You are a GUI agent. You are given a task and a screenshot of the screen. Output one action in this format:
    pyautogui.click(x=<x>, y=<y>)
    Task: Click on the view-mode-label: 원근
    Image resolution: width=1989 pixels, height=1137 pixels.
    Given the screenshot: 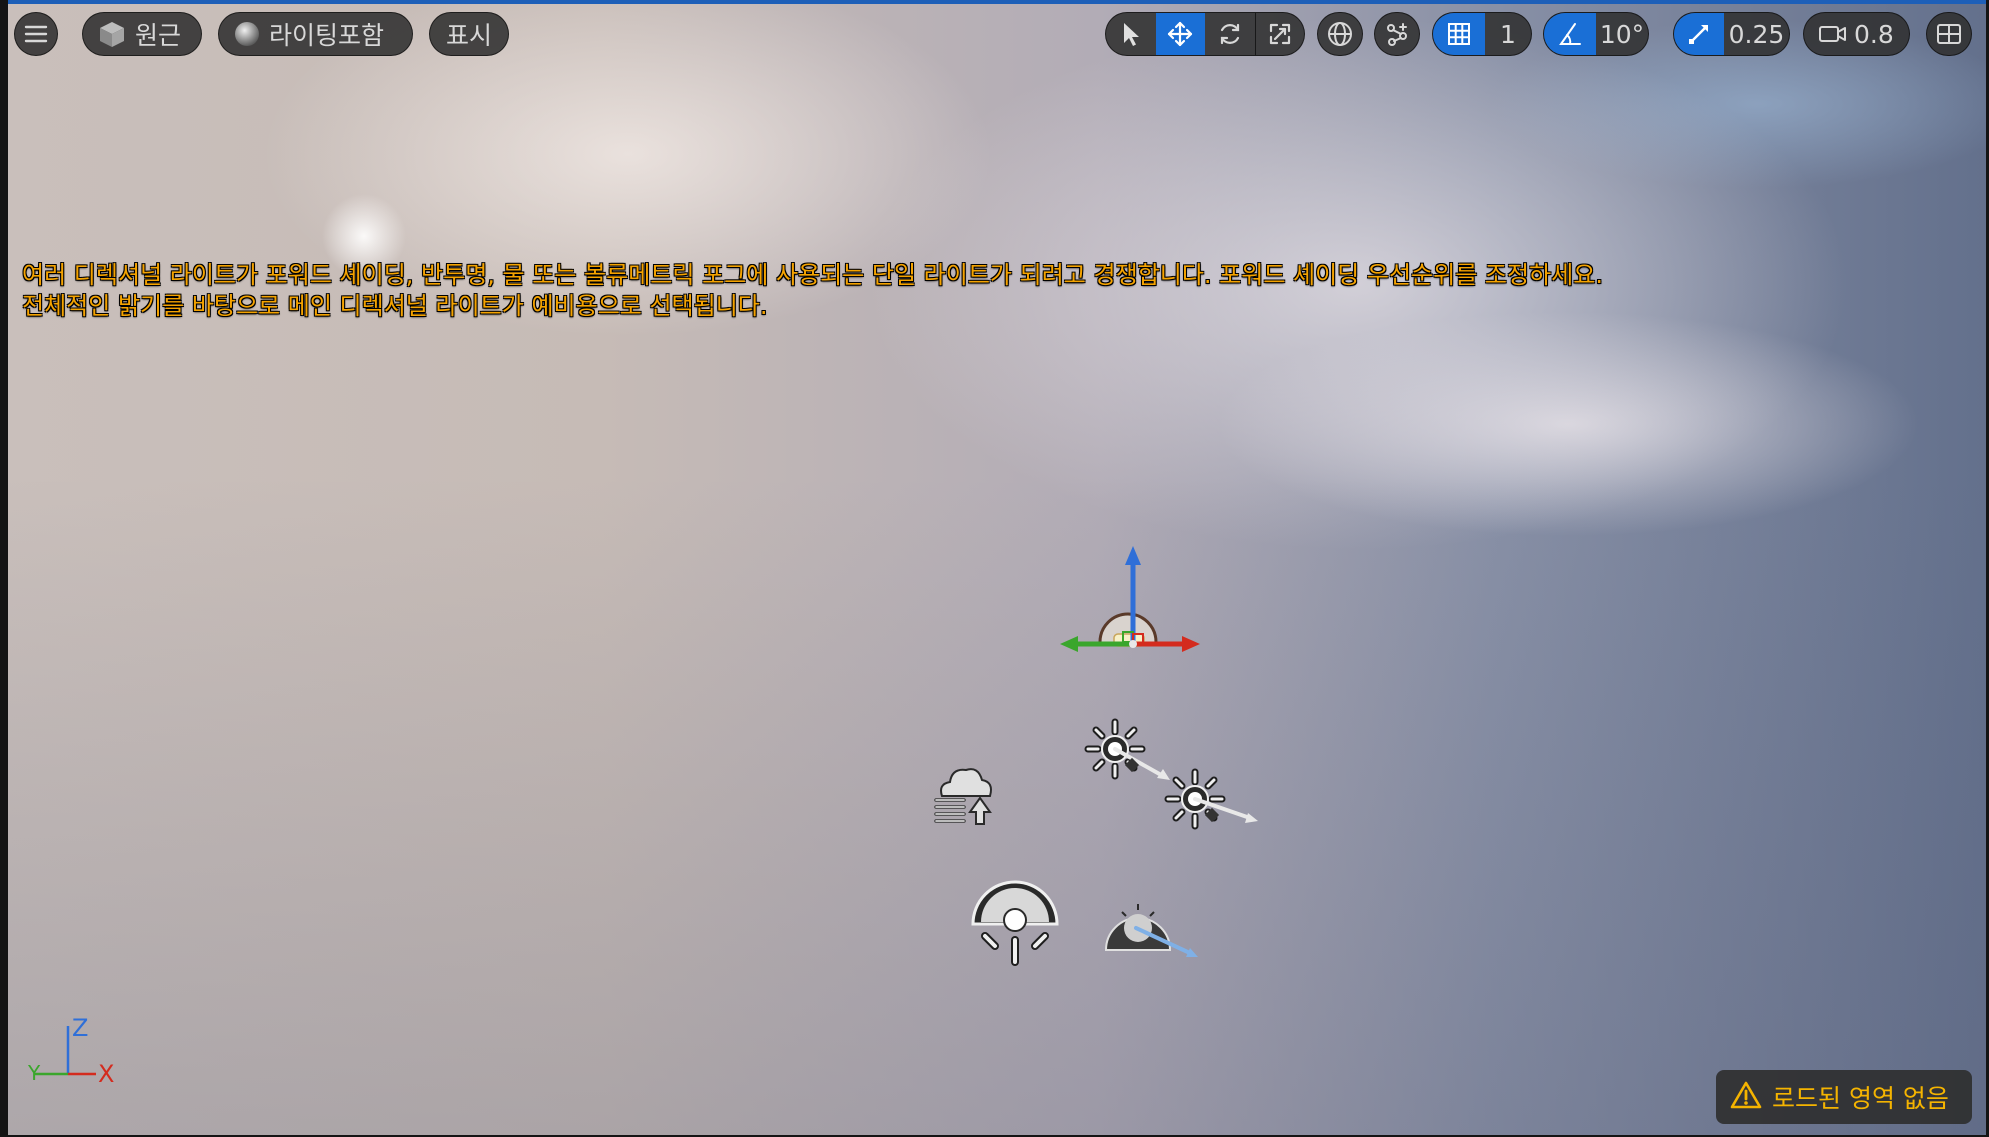 What is the action you would take?
    pyautogui.click(x=158, y=35)
    